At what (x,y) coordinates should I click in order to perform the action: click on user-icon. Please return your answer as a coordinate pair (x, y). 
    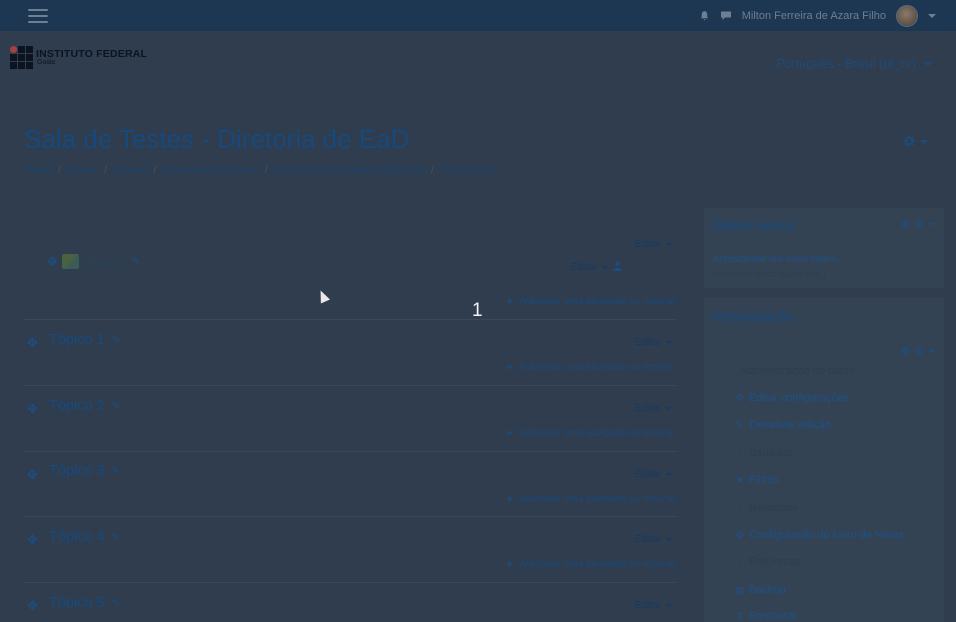
    Looking at the image, I should click on (617, 267).